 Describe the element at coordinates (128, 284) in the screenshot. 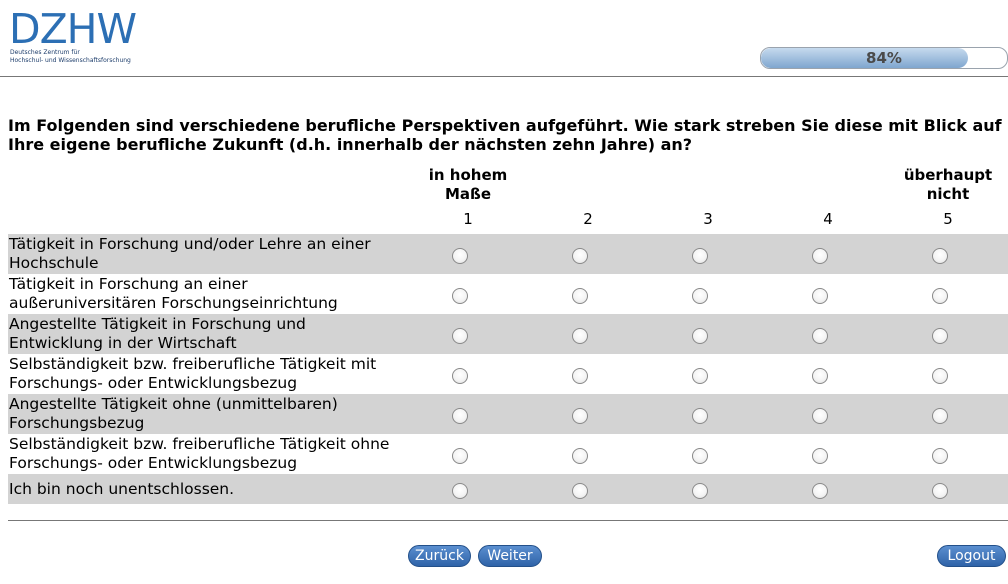

I see `row-label-line1: Tätigkeit in Forschung an einer` at that location.